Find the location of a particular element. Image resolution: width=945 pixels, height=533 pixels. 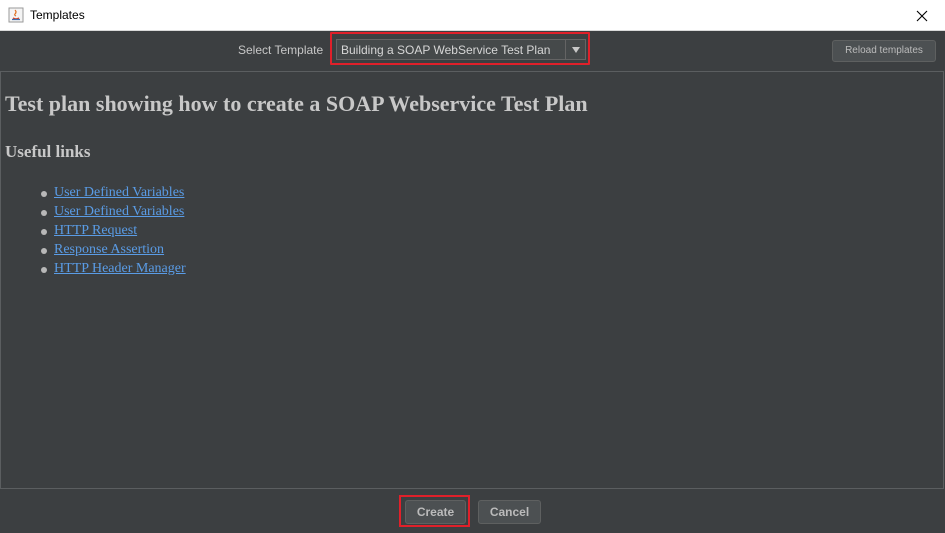

link-user-defined-variables: User Defined Variables is located at coordinates (119, 193).